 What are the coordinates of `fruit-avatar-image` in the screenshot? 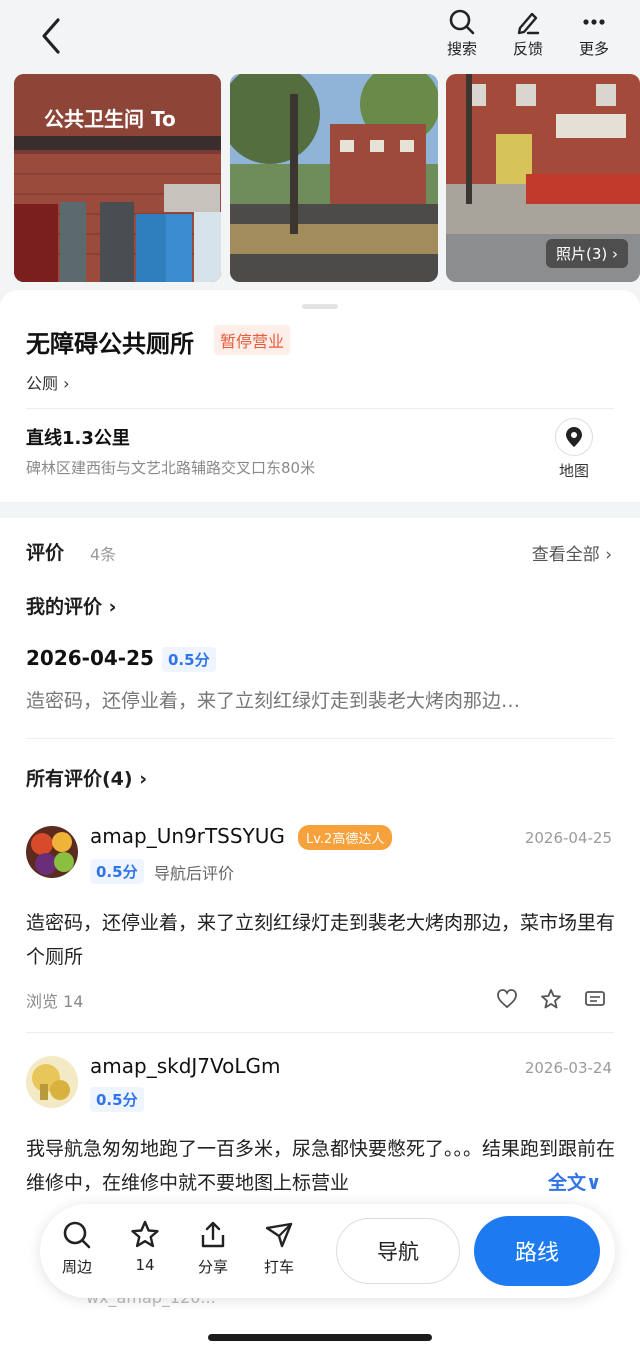 It's located at (52, 852).